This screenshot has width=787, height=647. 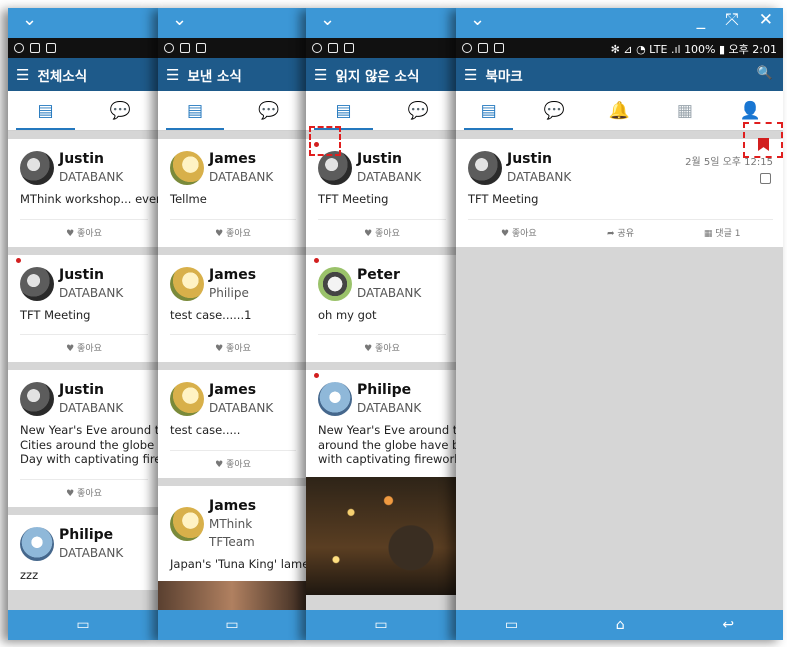 What do you see at coordinates (728, 625) in the screenshot?
I see `back-icon: ↩` at bounding box center [728, 625].